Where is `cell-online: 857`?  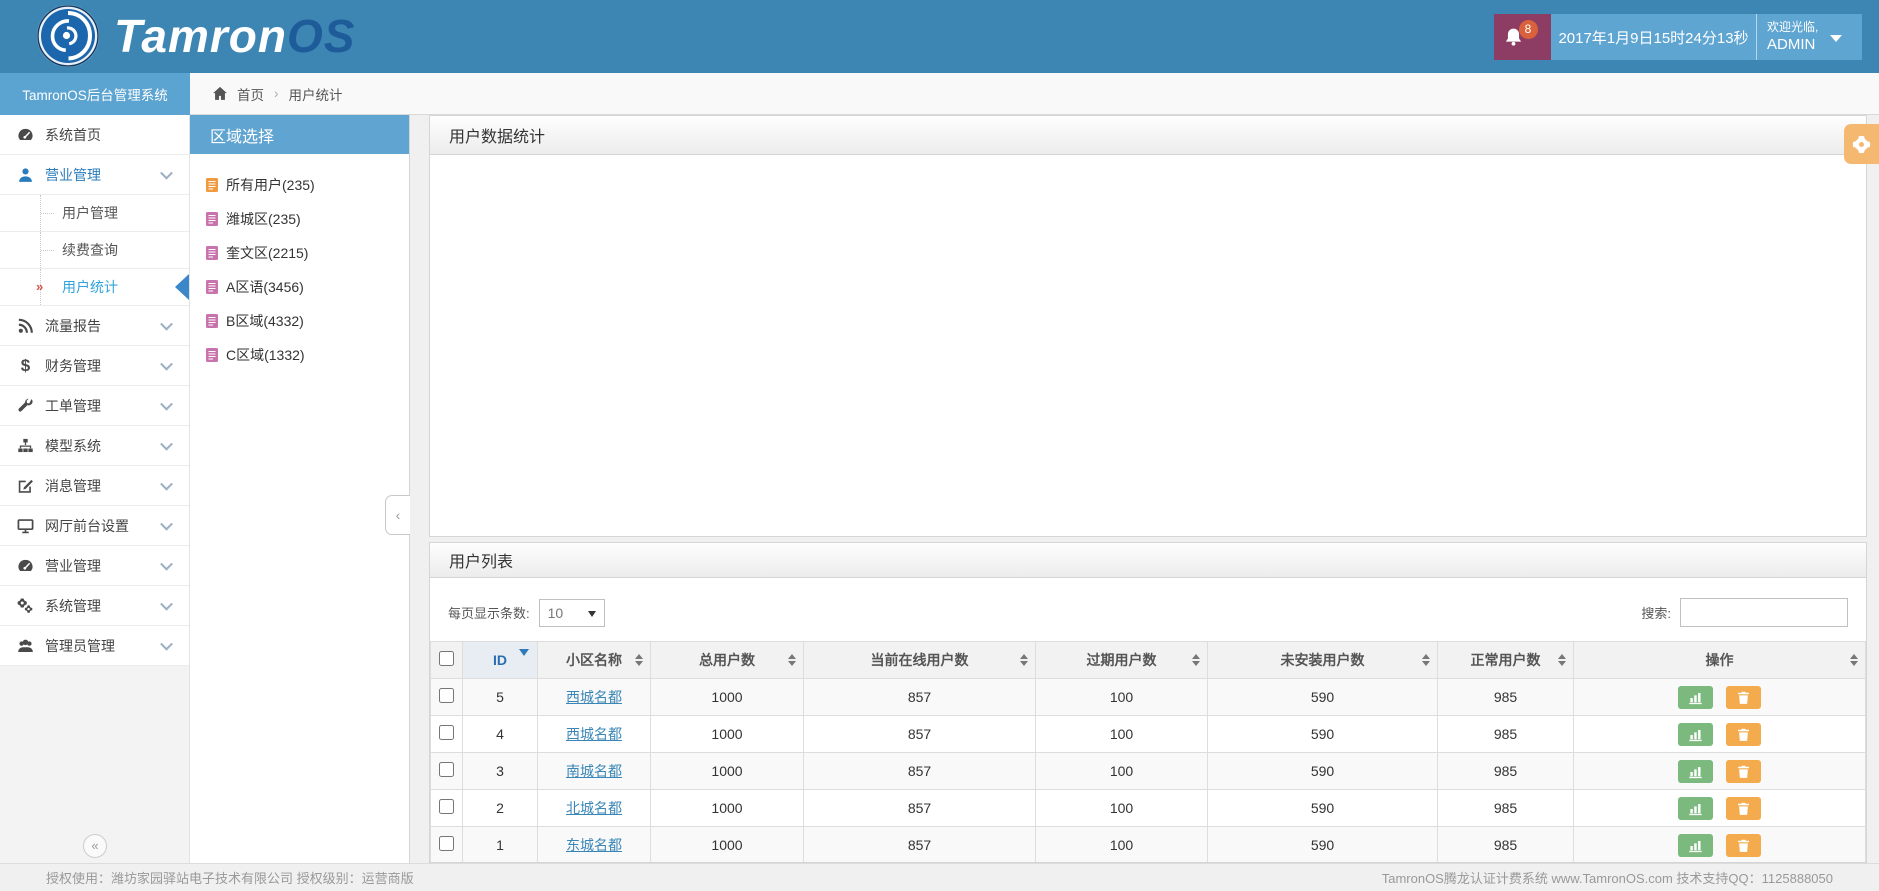
cell-online: 857 is located at coordinates (919, 844).